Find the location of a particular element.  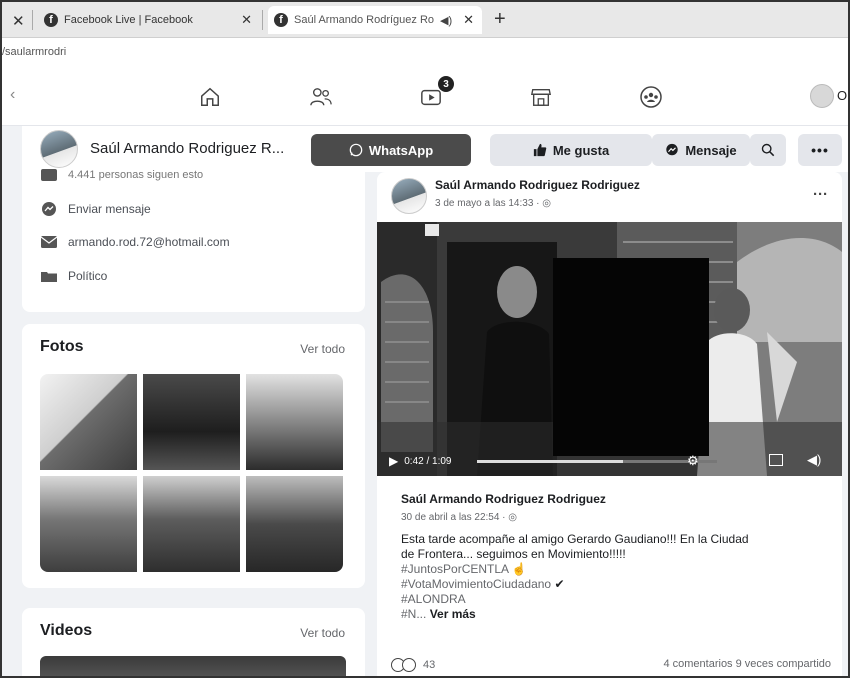

tab-profile: f Saúl Armando Rodríguez Ro ◀) ✕ is located at coordinates (375, 20).